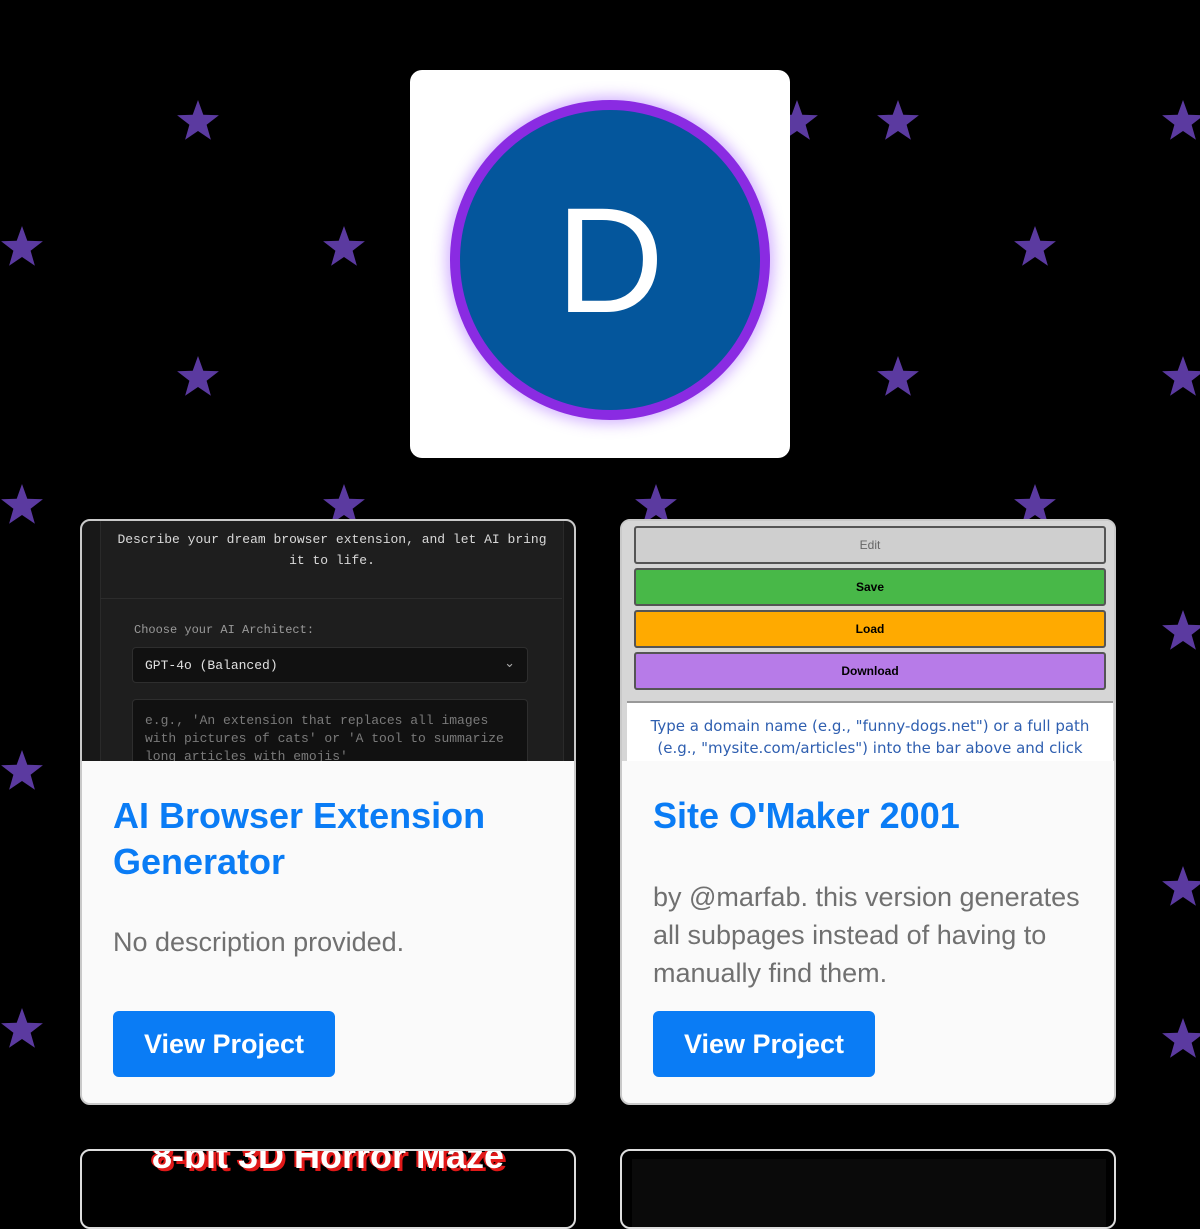  Describe the element at coordinates (259, 942) in the screenshot. I see `project-description: No description provided.` at that location.